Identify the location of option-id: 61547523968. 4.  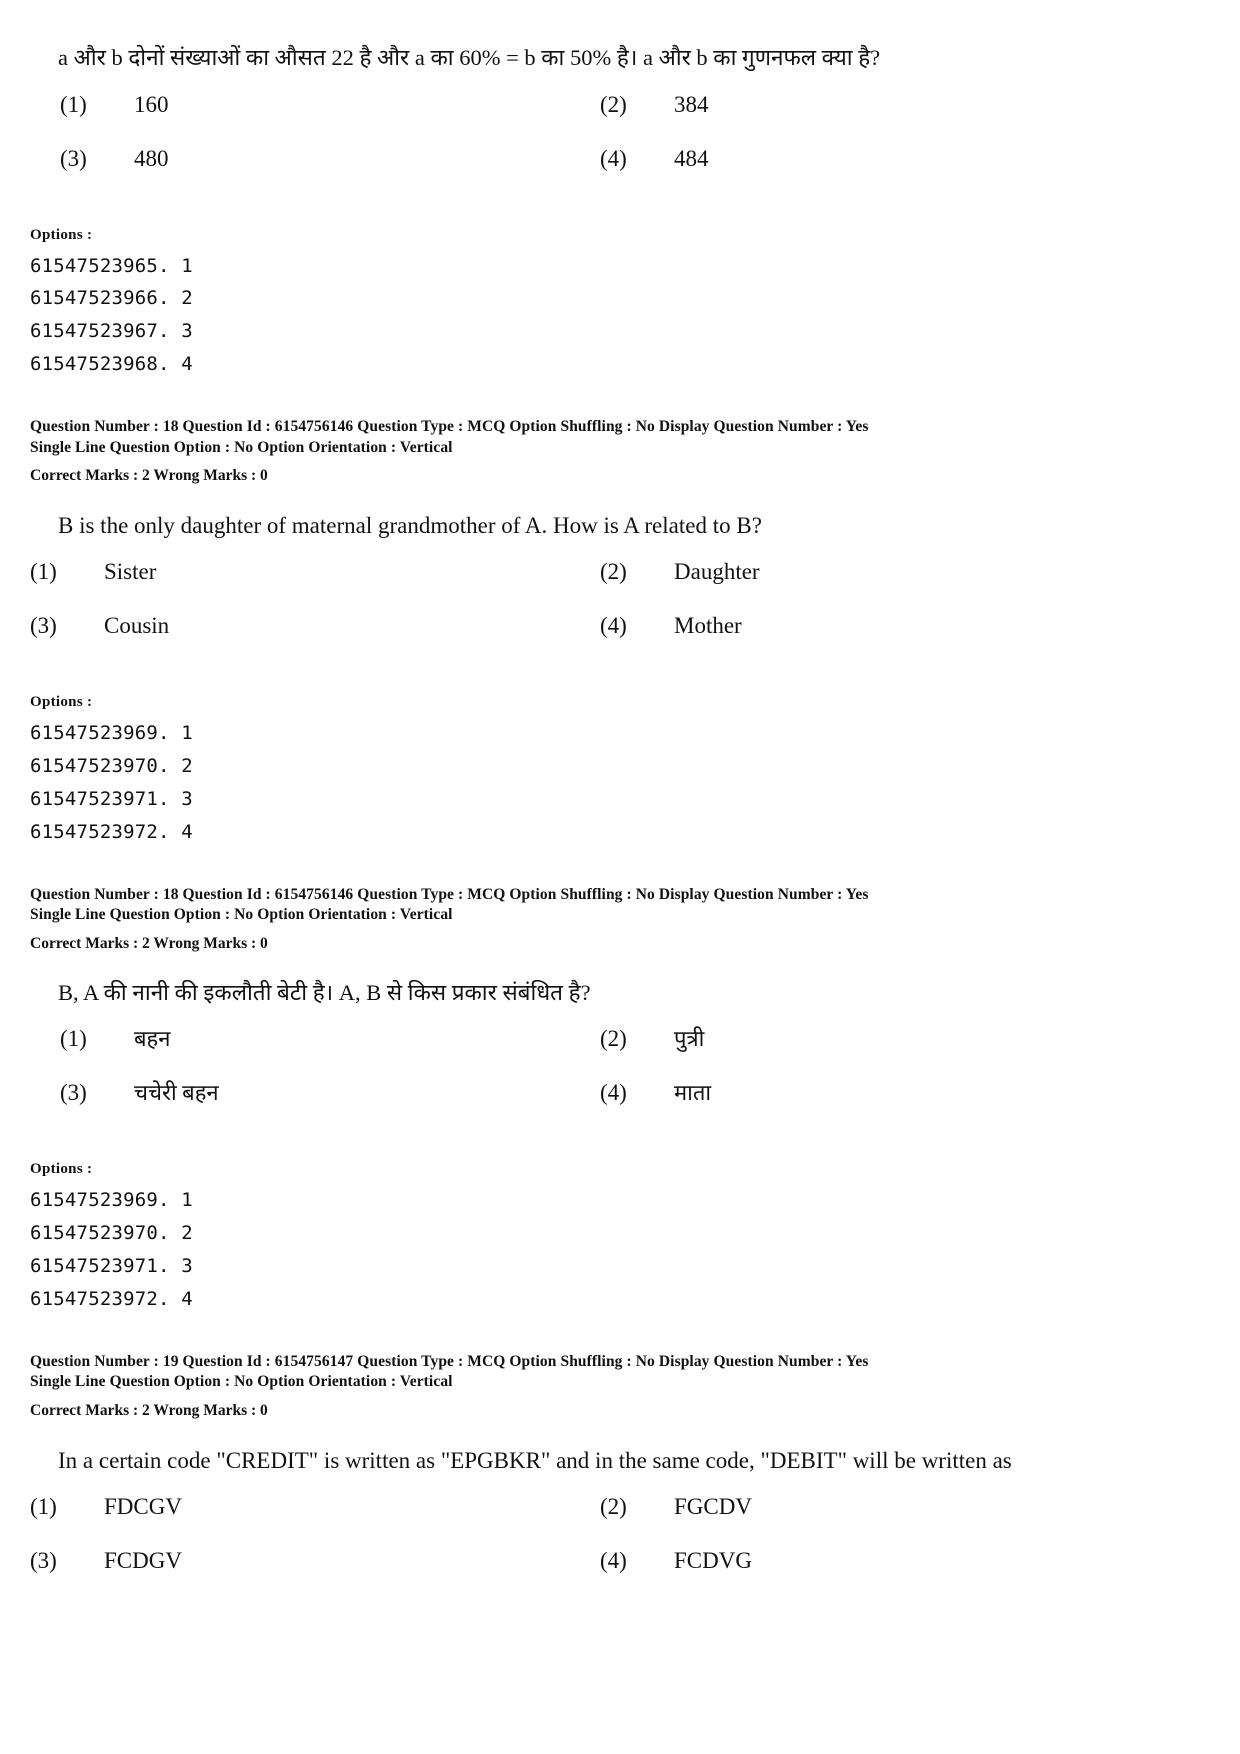
(111, 364).